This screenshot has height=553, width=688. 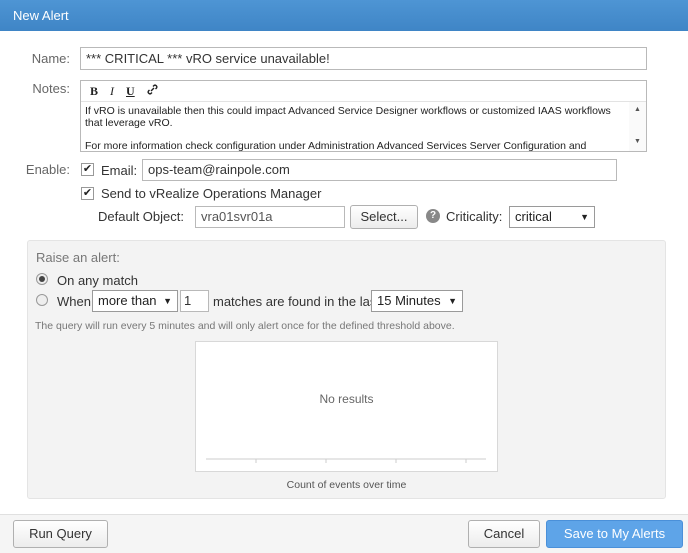 What do you see at coordinates (363, 91) in the screenshot?
I see `notes-toolbar: B I U` at bounding box center [363, 91].